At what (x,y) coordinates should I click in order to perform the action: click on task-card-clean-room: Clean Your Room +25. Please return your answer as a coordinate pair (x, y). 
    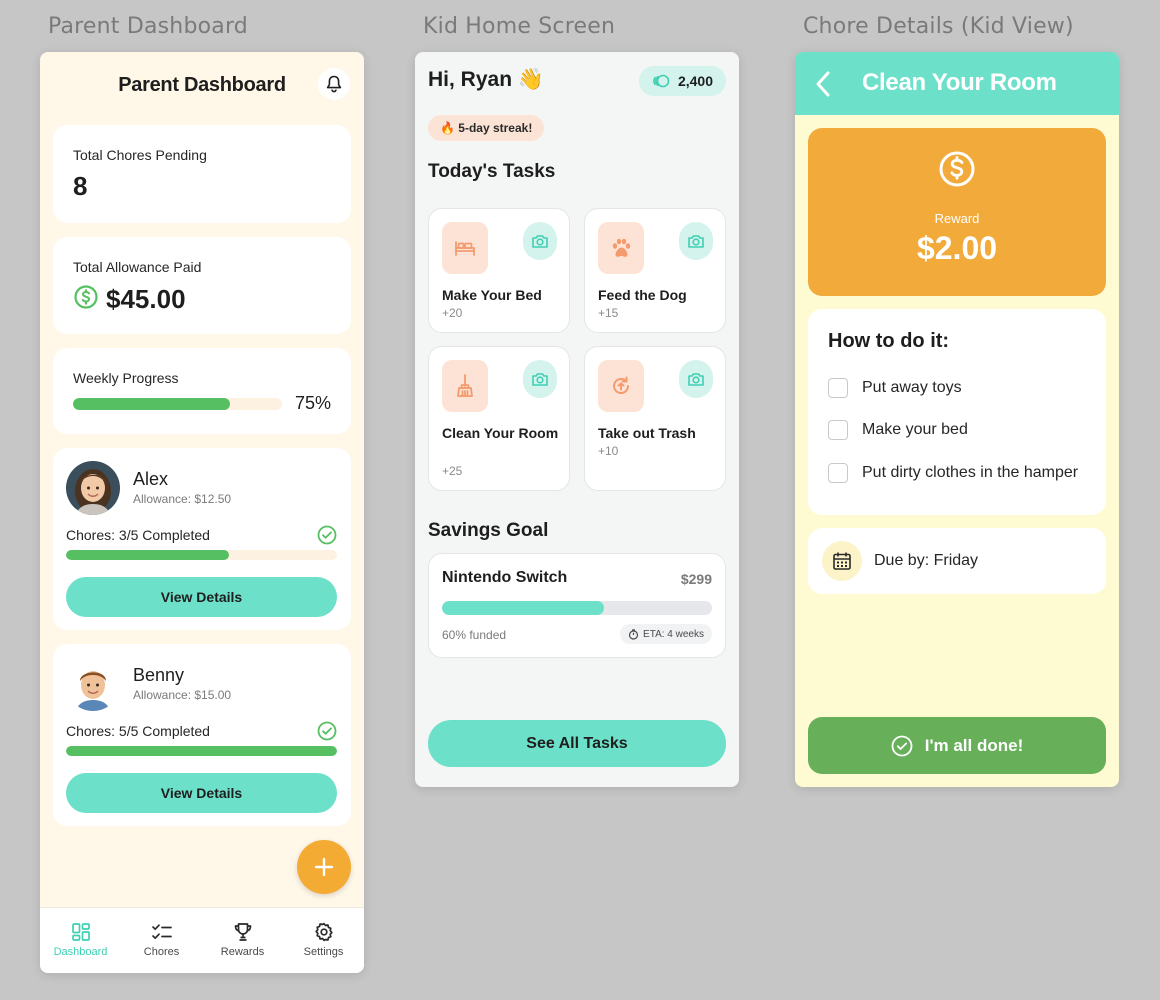
    Looking at the image, I should click on (499, 418).